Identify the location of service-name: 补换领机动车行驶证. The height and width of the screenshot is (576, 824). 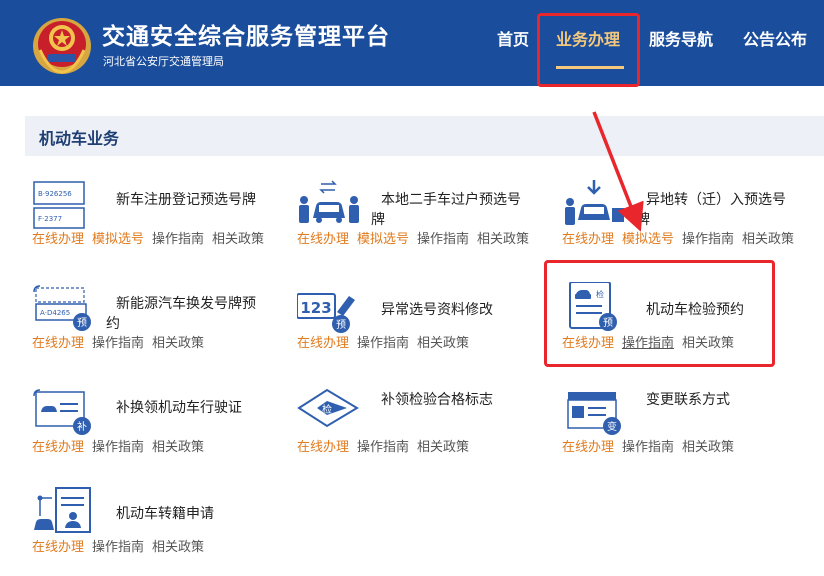
(179, 408).